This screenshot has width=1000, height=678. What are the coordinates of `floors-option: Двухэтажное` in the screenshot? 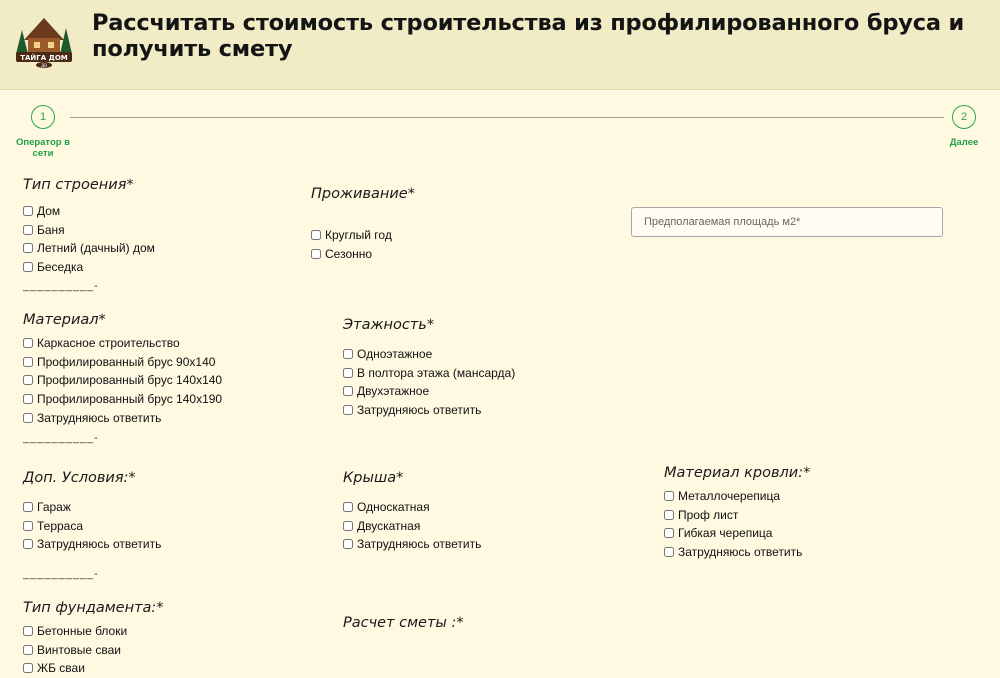 It's located at (429, 391).